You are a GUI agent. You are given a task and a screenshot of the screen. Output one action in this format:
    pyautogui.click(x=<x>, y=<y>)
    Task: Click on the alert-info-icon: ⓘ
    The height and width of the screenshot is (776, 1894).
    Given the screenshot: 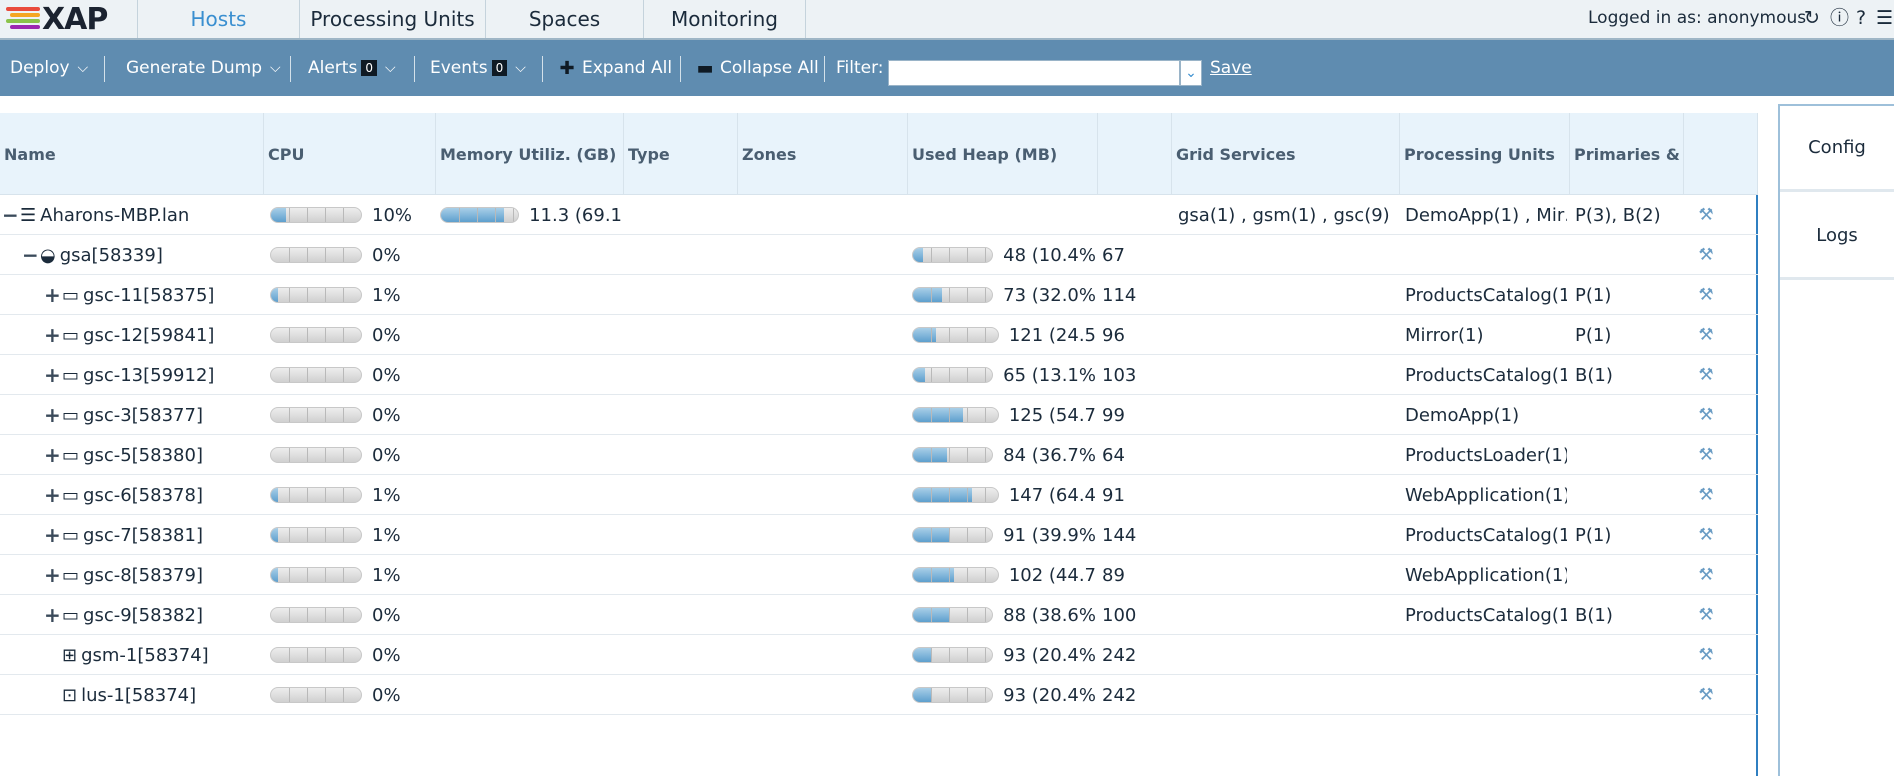 What is the action you would take?
    pyautogui.click(x=1839, y=18)
    